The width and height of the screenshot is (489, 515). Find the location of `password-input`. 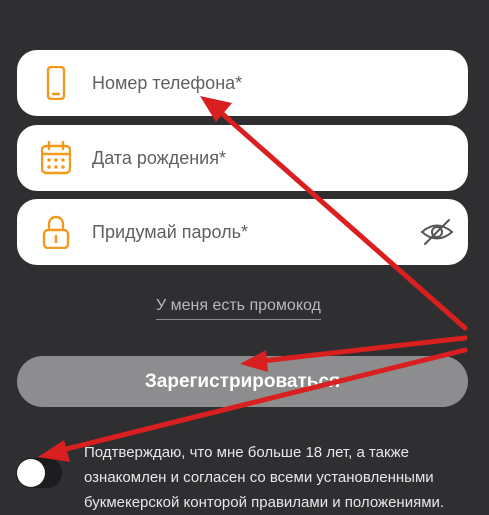

password-input is located at coordinates (252, 232).